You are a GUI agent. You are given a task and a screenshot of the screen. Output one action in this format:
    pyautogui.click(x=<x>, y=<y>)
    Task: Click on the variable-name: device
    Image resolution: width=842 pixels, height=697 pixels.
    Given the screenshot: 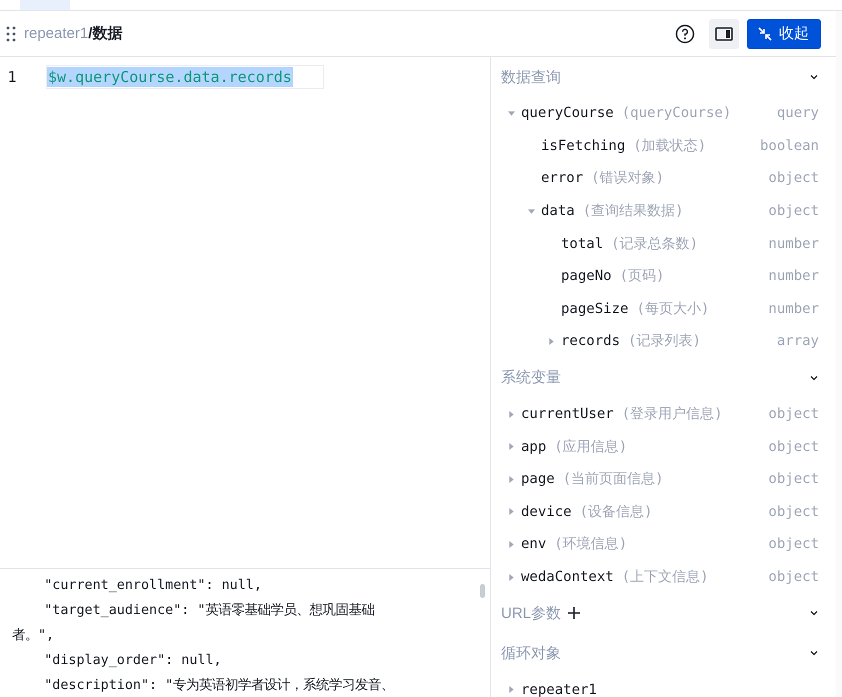 What is the action you would take?
    pyautogui.click(x=546, y=512)
    